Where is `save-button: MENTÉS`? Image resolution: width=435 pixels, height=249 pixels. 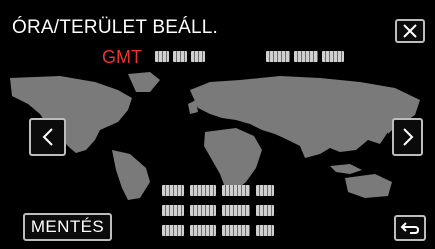
save-button: MENTÉS is located at coordinates (67, 227).